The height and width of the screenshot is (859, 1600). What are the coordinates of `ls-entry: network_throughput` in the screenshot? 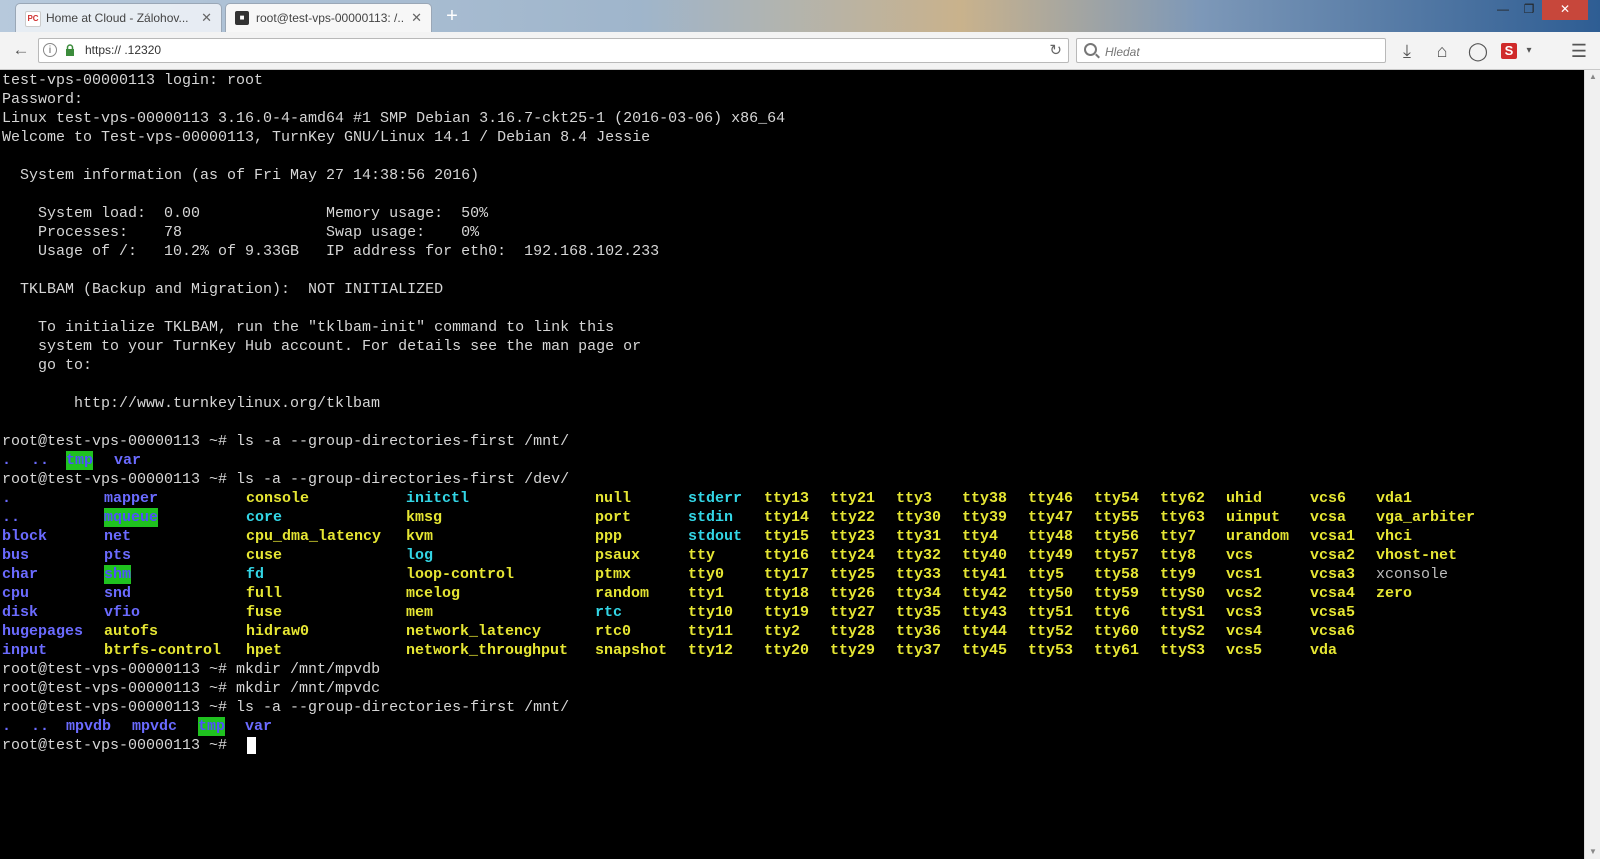 It's located at (487, 650).